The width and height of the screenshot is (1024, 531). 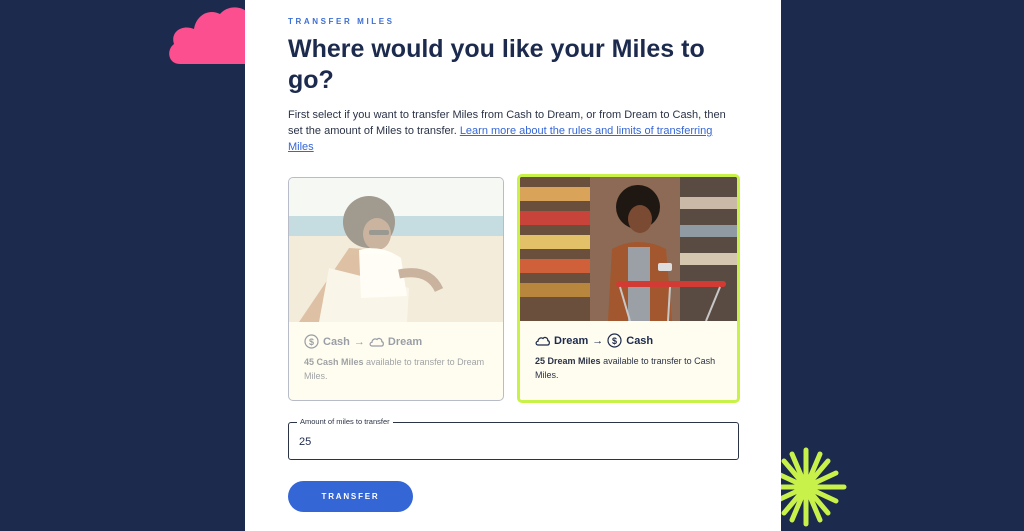 I want to click on option-heading: $ Cash → Dream, so click(x=398, y=341).